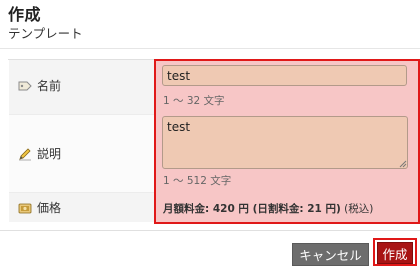  I want to click on name-label-text: 名前, so click(49, 86).